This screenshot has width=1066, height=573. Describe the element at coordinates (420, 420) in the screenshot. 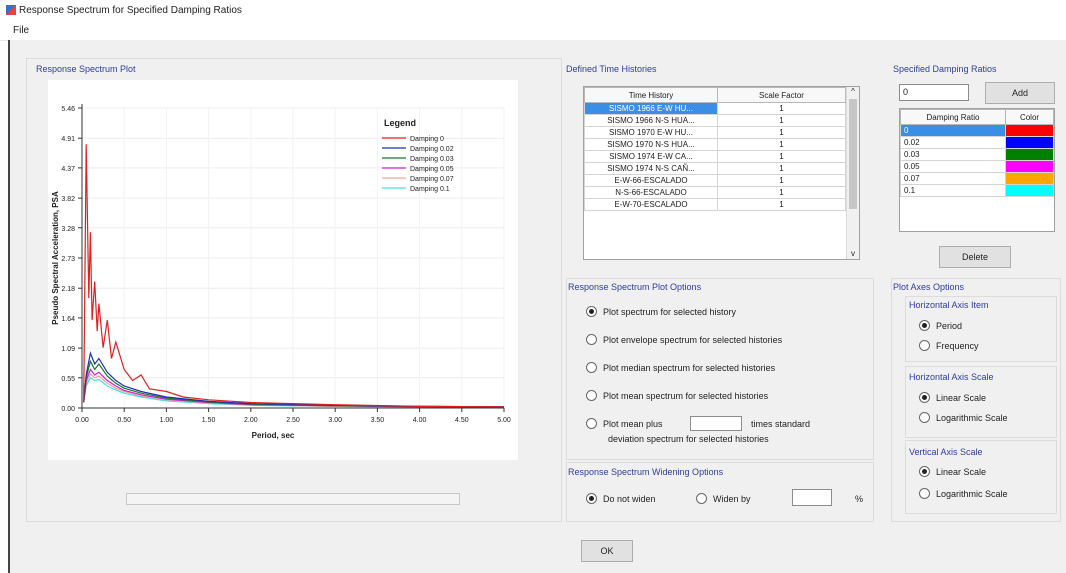

I see `x-tick-label: 4.00` at that location.